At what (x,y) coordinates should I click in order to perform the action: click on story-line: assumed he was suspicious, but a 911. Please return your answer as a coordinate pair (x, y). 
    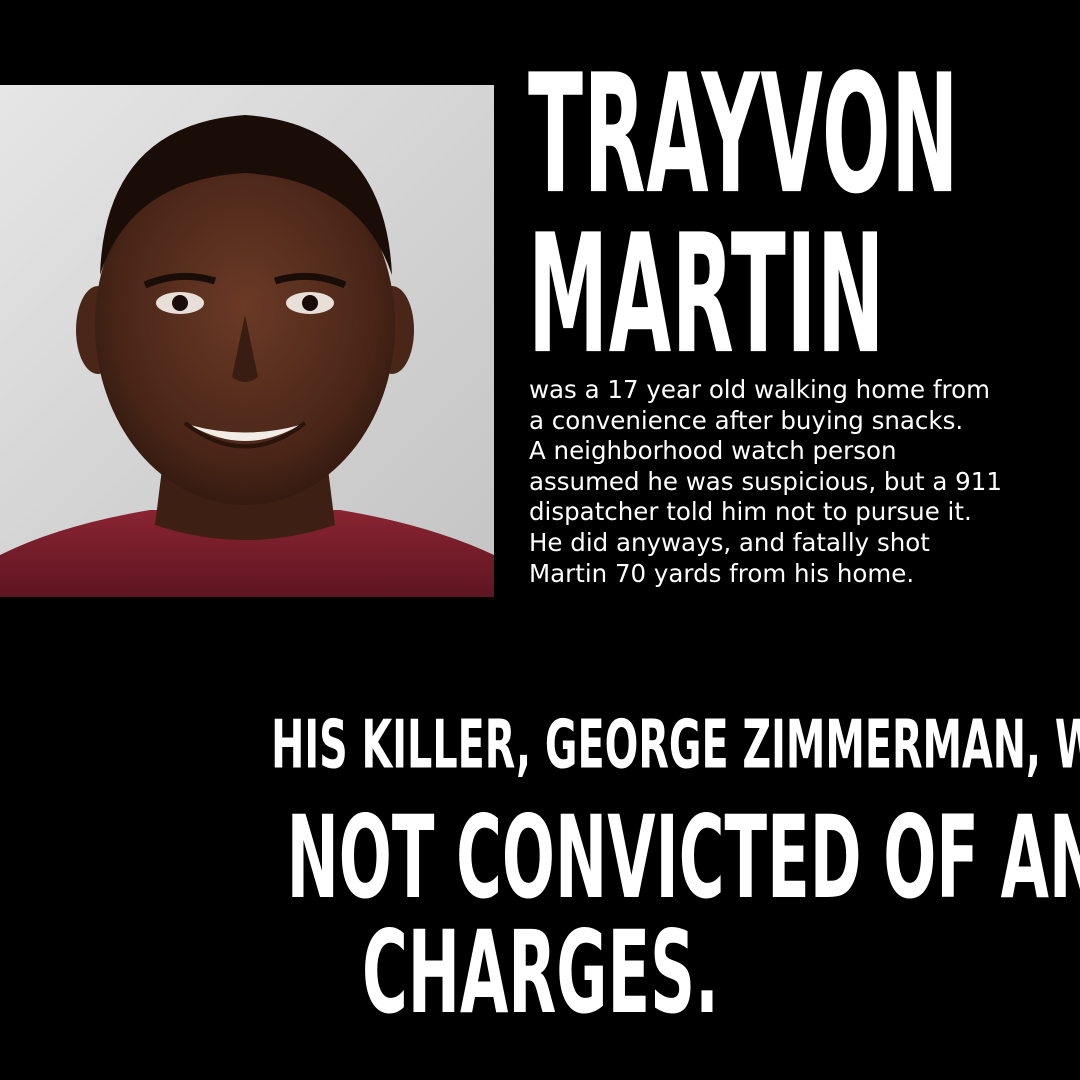
    Looking at the image, I should click on (765, 481).